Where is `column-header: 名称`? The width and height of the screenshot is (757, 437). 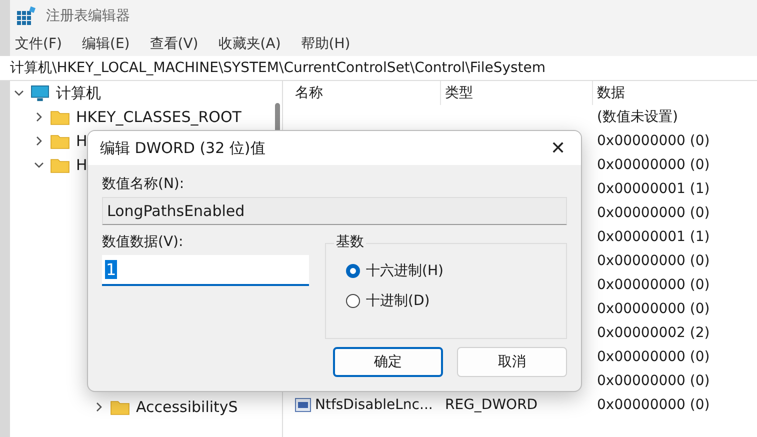
column-header: 名称 is located at coordinates (366, 93).